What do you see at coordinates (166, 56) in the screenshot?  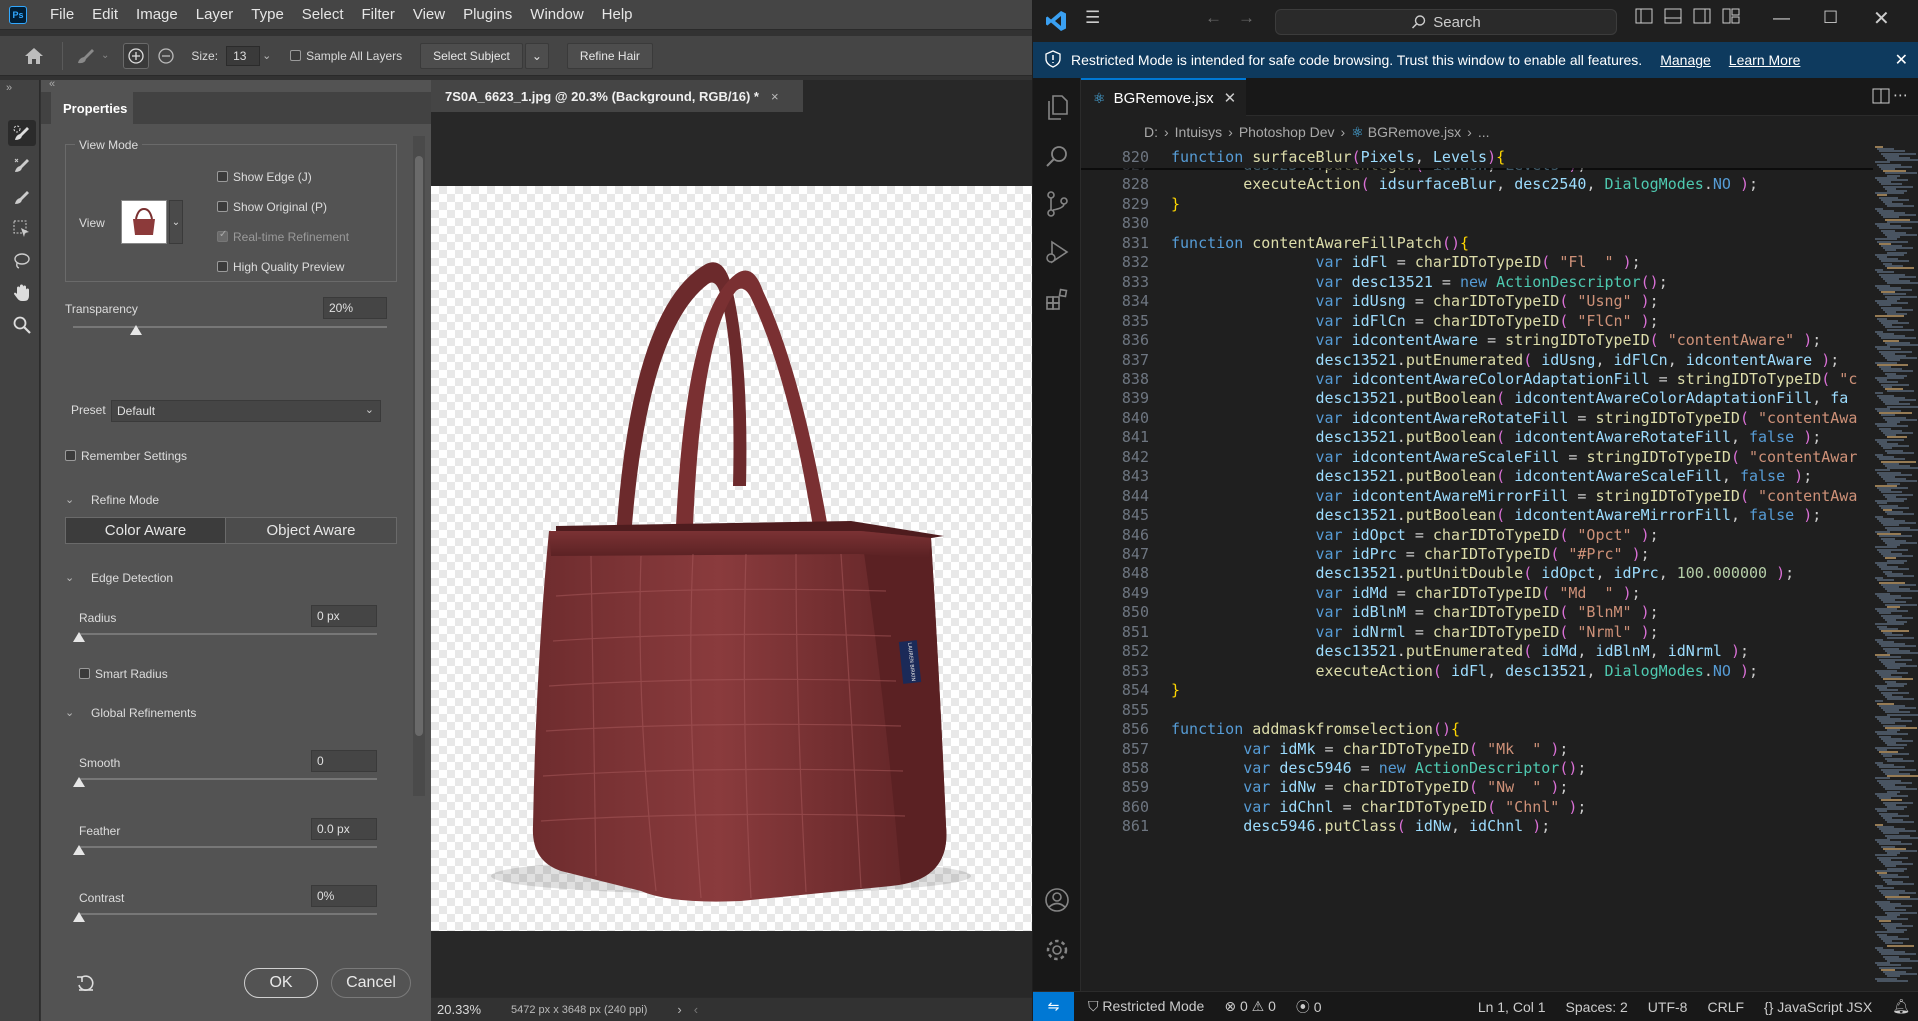 I see `subtract-from-selection-icon` at bounding box center [166, 56].